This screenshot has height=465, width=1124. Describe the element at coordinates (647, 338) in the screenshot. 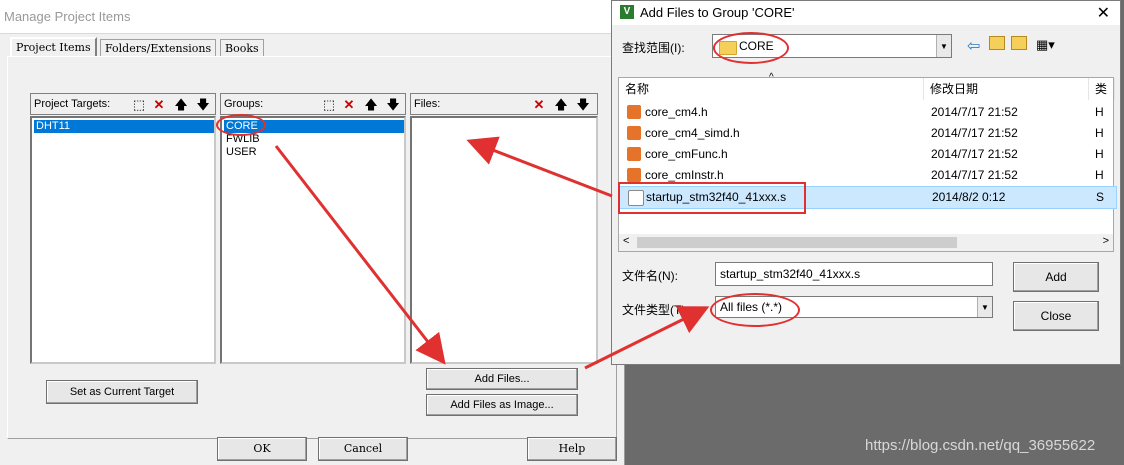

I see `arrow-add-files-to-filetype` at that location.